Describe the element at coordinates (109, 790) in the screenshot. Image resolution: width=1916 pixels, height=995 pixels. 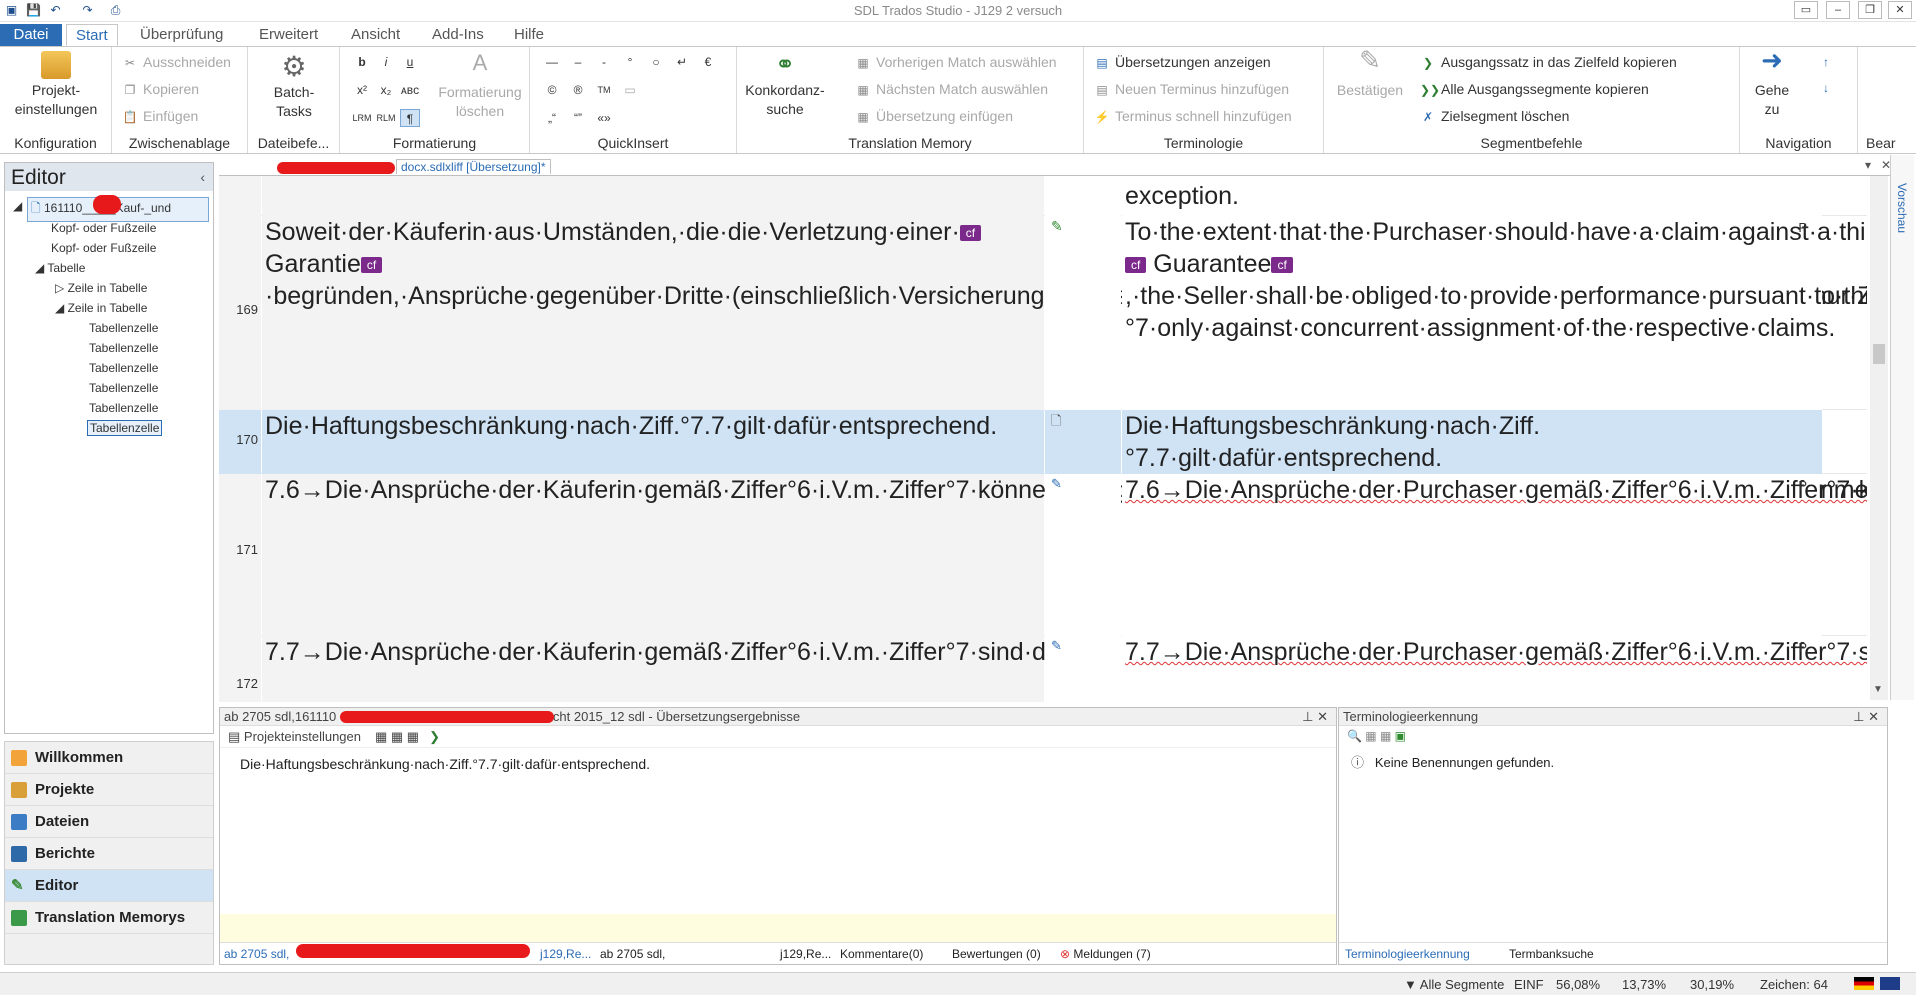
I see `nav-projekte: Projekte` at that location.